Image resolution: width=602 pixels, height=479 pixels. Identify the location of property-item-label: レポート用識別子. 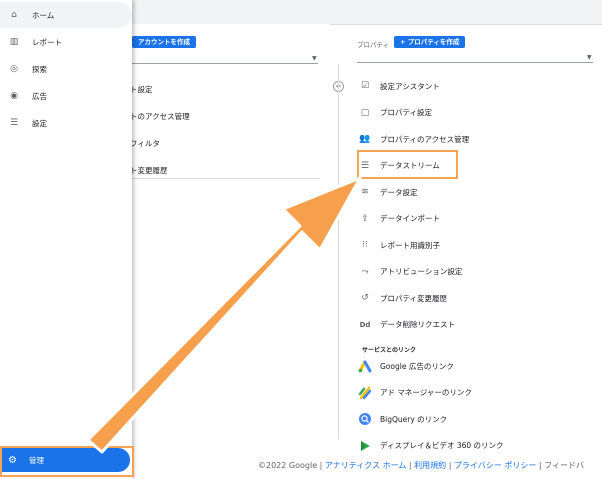
(410, 245).